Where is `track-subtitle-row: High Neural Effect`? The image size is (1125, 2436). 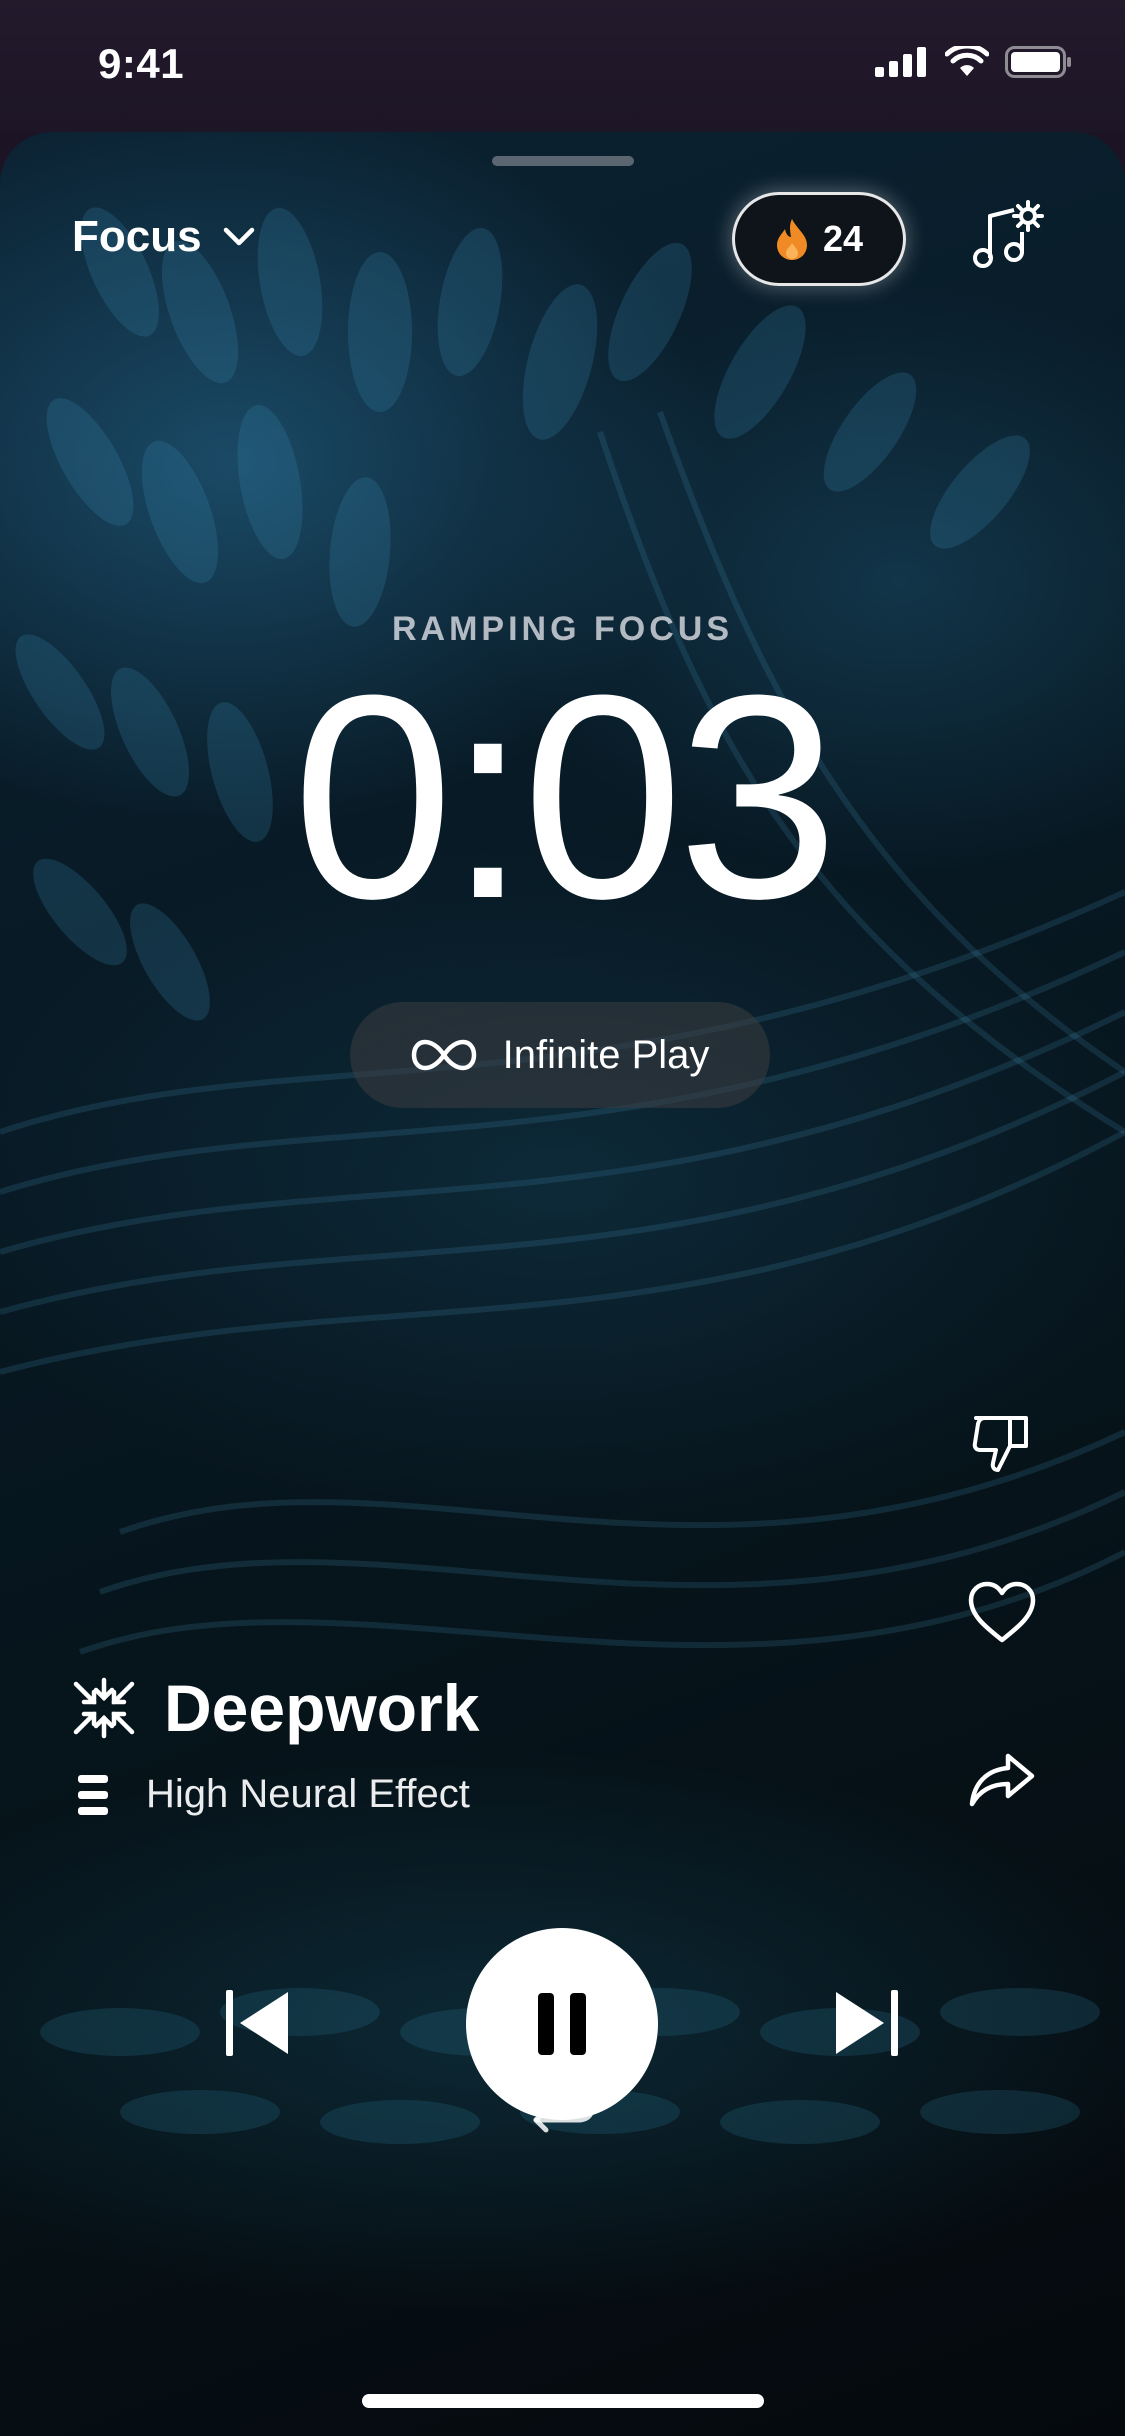
track-subtitle-row: High Neural Effect is located at coordinates (273, 1794).